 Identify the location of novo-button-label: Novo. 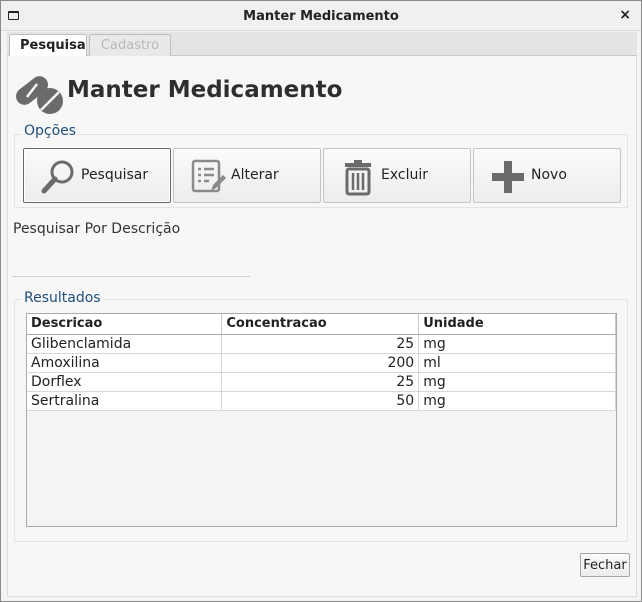
(549, 175).